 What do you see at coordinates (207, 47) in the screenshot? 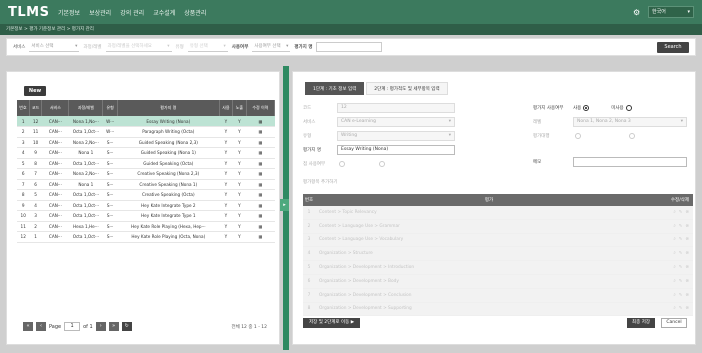
I see `type-select: 유형 선택 ▾` at bounding box center [207, 47].